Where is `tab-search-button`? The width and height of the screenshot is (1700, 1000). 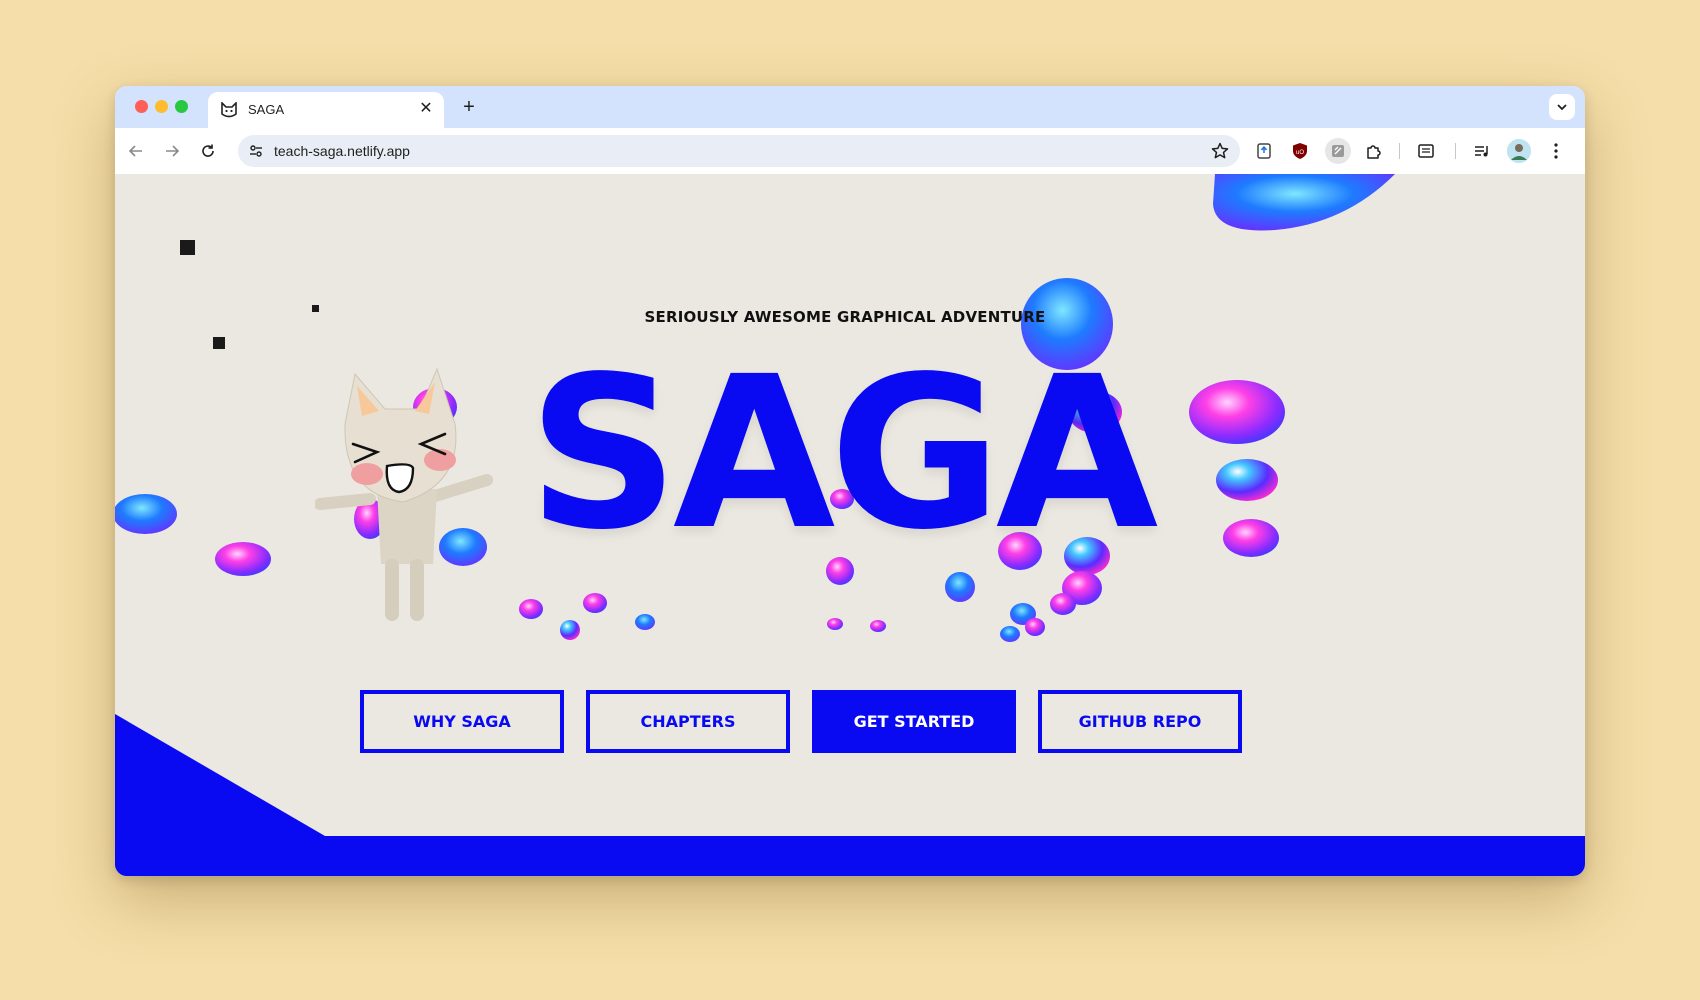
tab-search-button is located at coordinates (1562, 107).